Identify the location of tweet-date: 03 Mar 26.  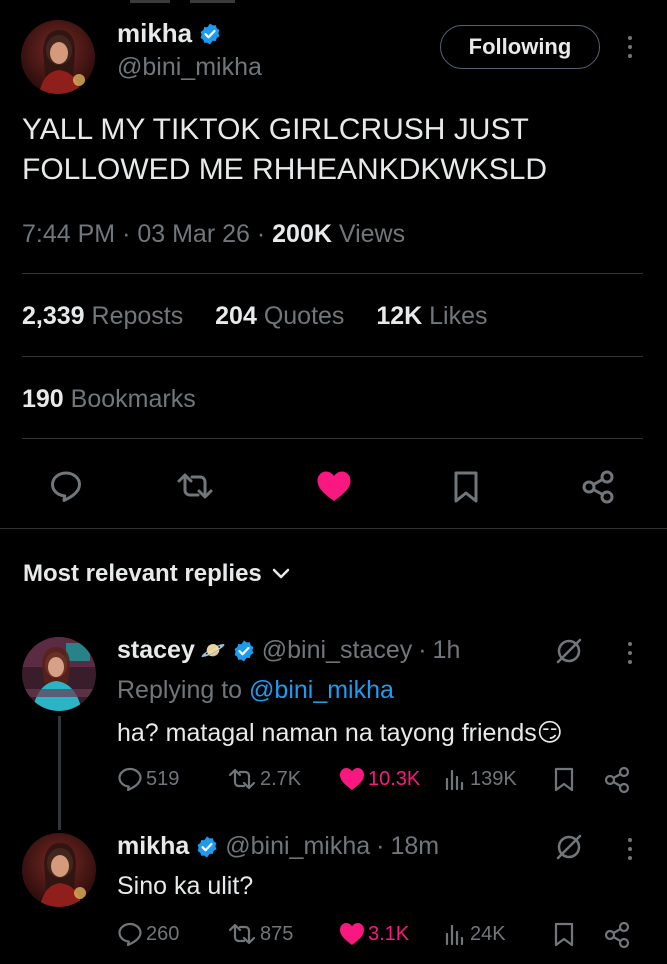
(193, 234).